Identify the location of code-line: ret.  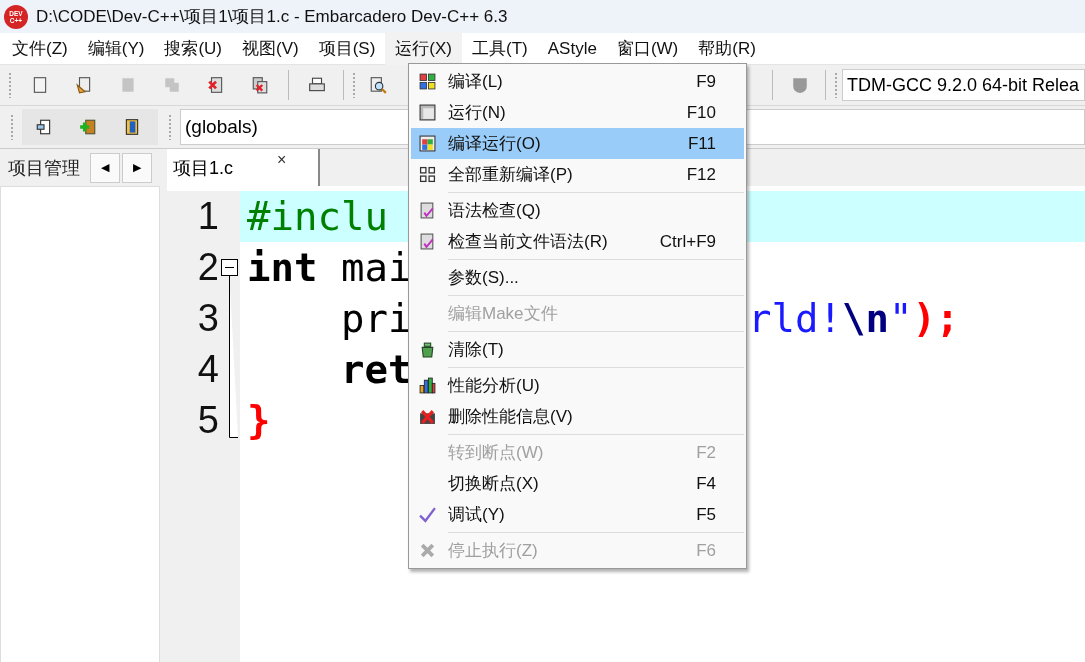
(375, 369).